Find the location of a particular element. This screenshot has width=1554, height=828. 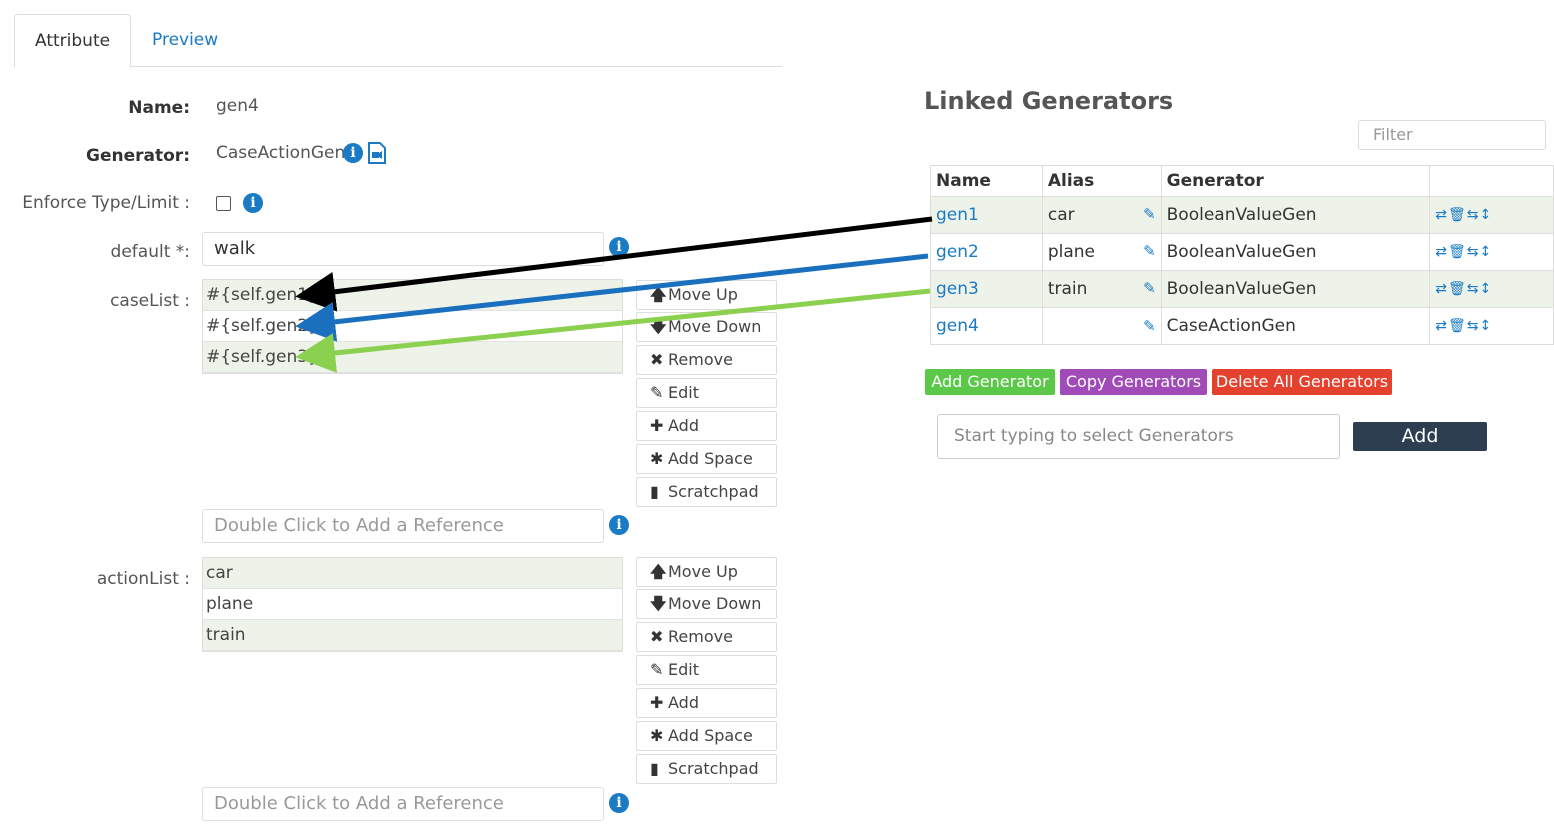

generator-name-link: gen3 is located at coordinates (957, 289).